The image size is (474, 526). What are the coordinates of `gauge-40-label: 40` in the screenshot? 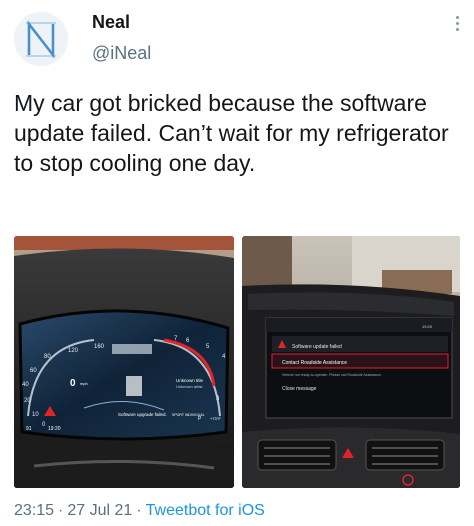 It's located at (25, 385).